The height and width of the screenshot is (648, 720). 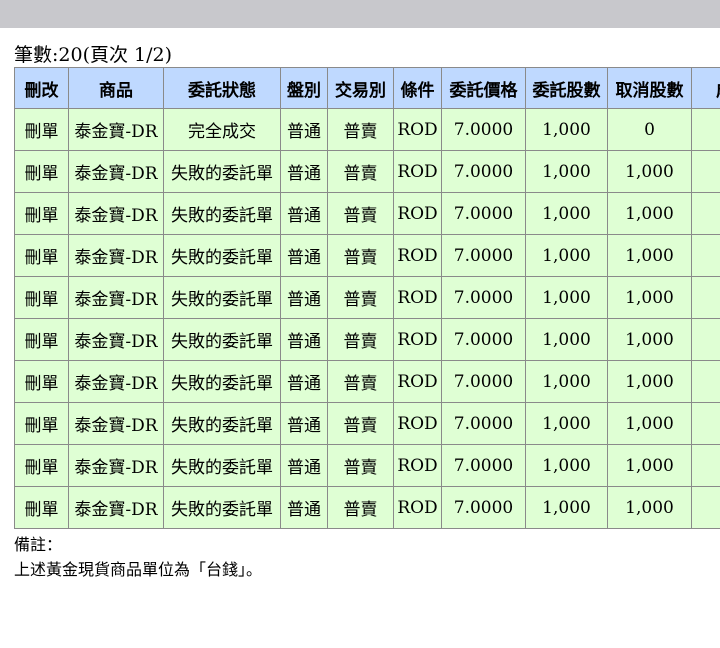 What do you see at coordinates (649, 88) in the screenshot?
I see `header-cancel-qty: 取消股數` at bounding box center [649, 88].